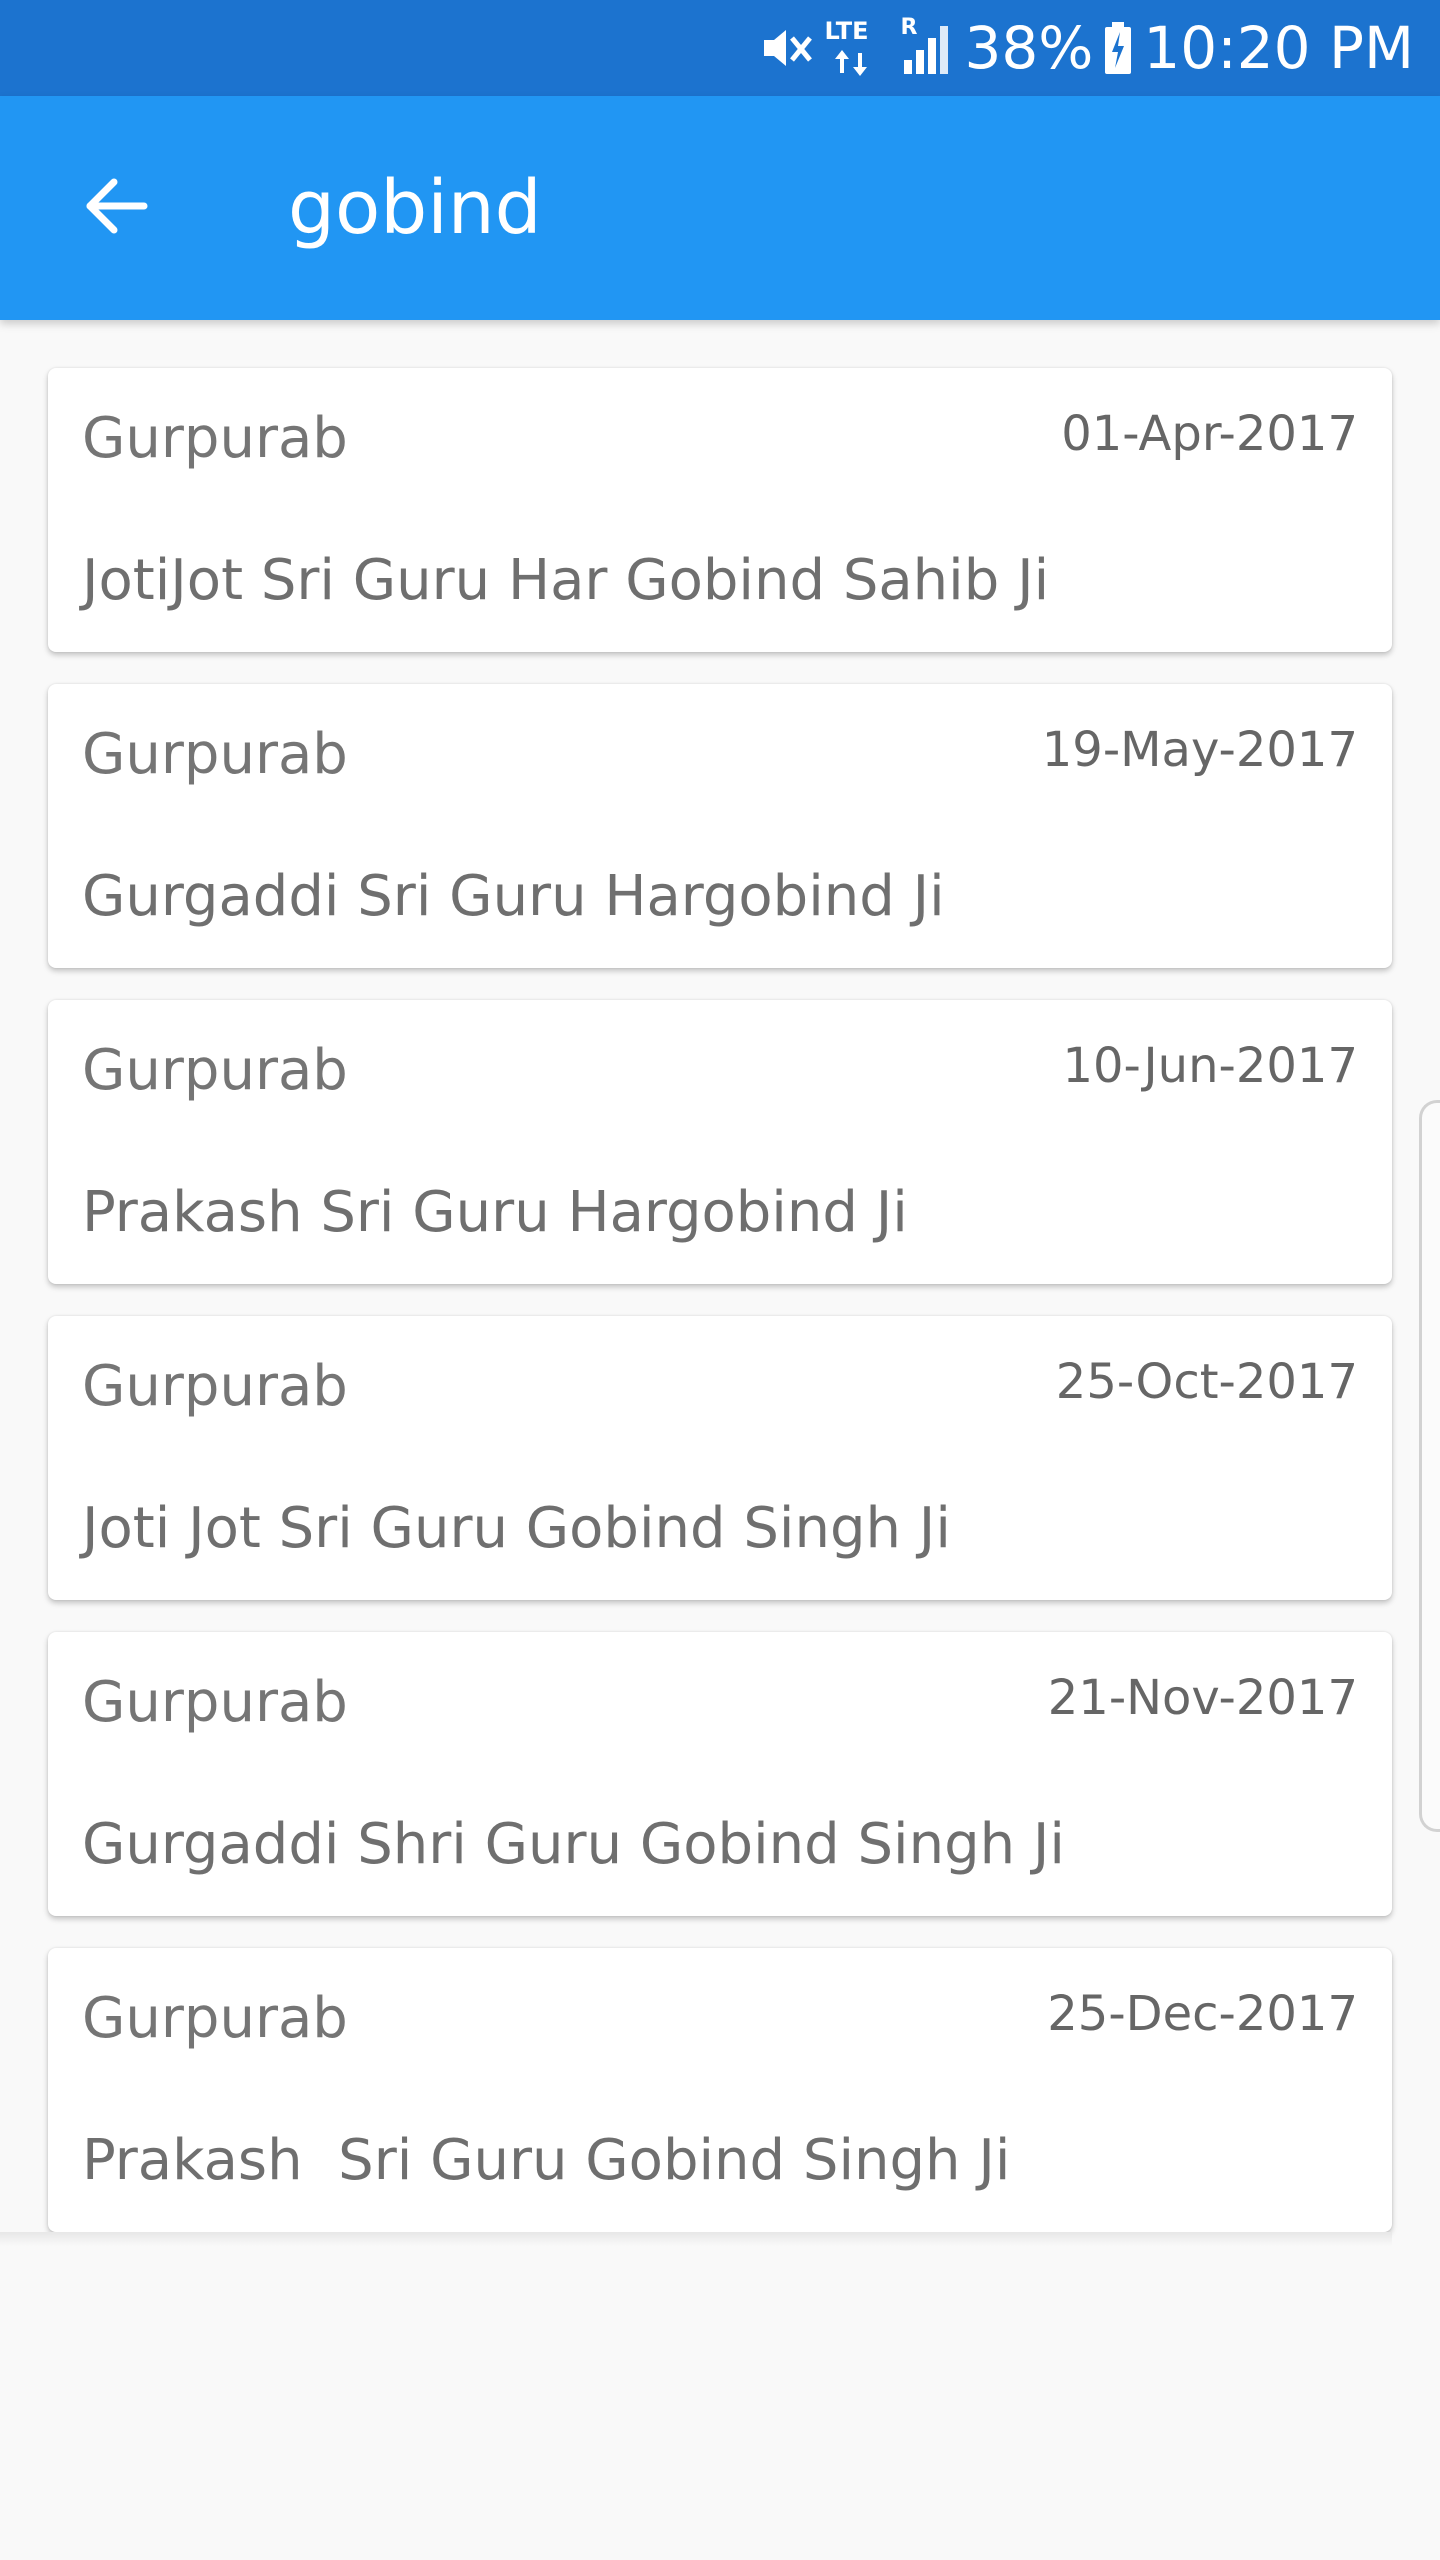  Describe the element at coordinates (1429, 1466) in the screenshot. I see `edge-panel-handle` at that location.